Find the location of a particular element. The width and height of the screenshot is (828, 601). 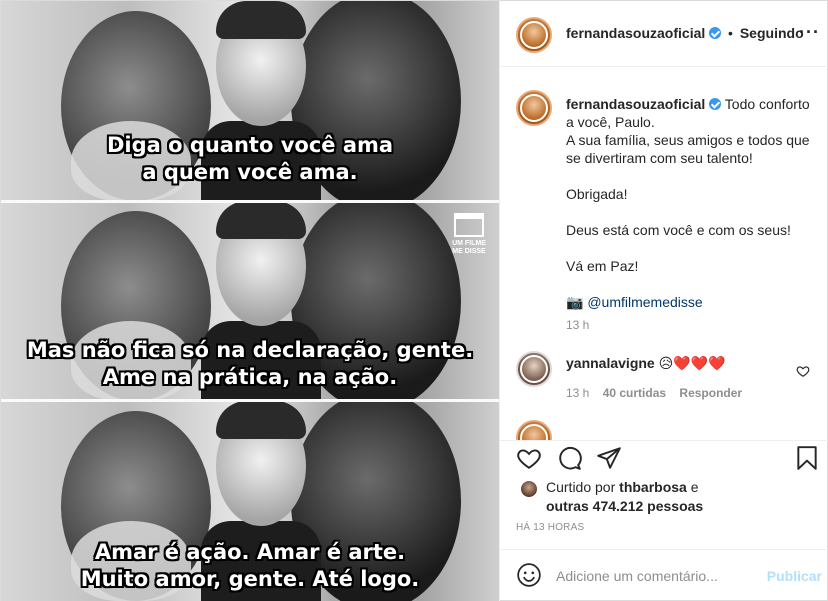

likes-prefix: Curtido por is located at coordinates (581, 487).